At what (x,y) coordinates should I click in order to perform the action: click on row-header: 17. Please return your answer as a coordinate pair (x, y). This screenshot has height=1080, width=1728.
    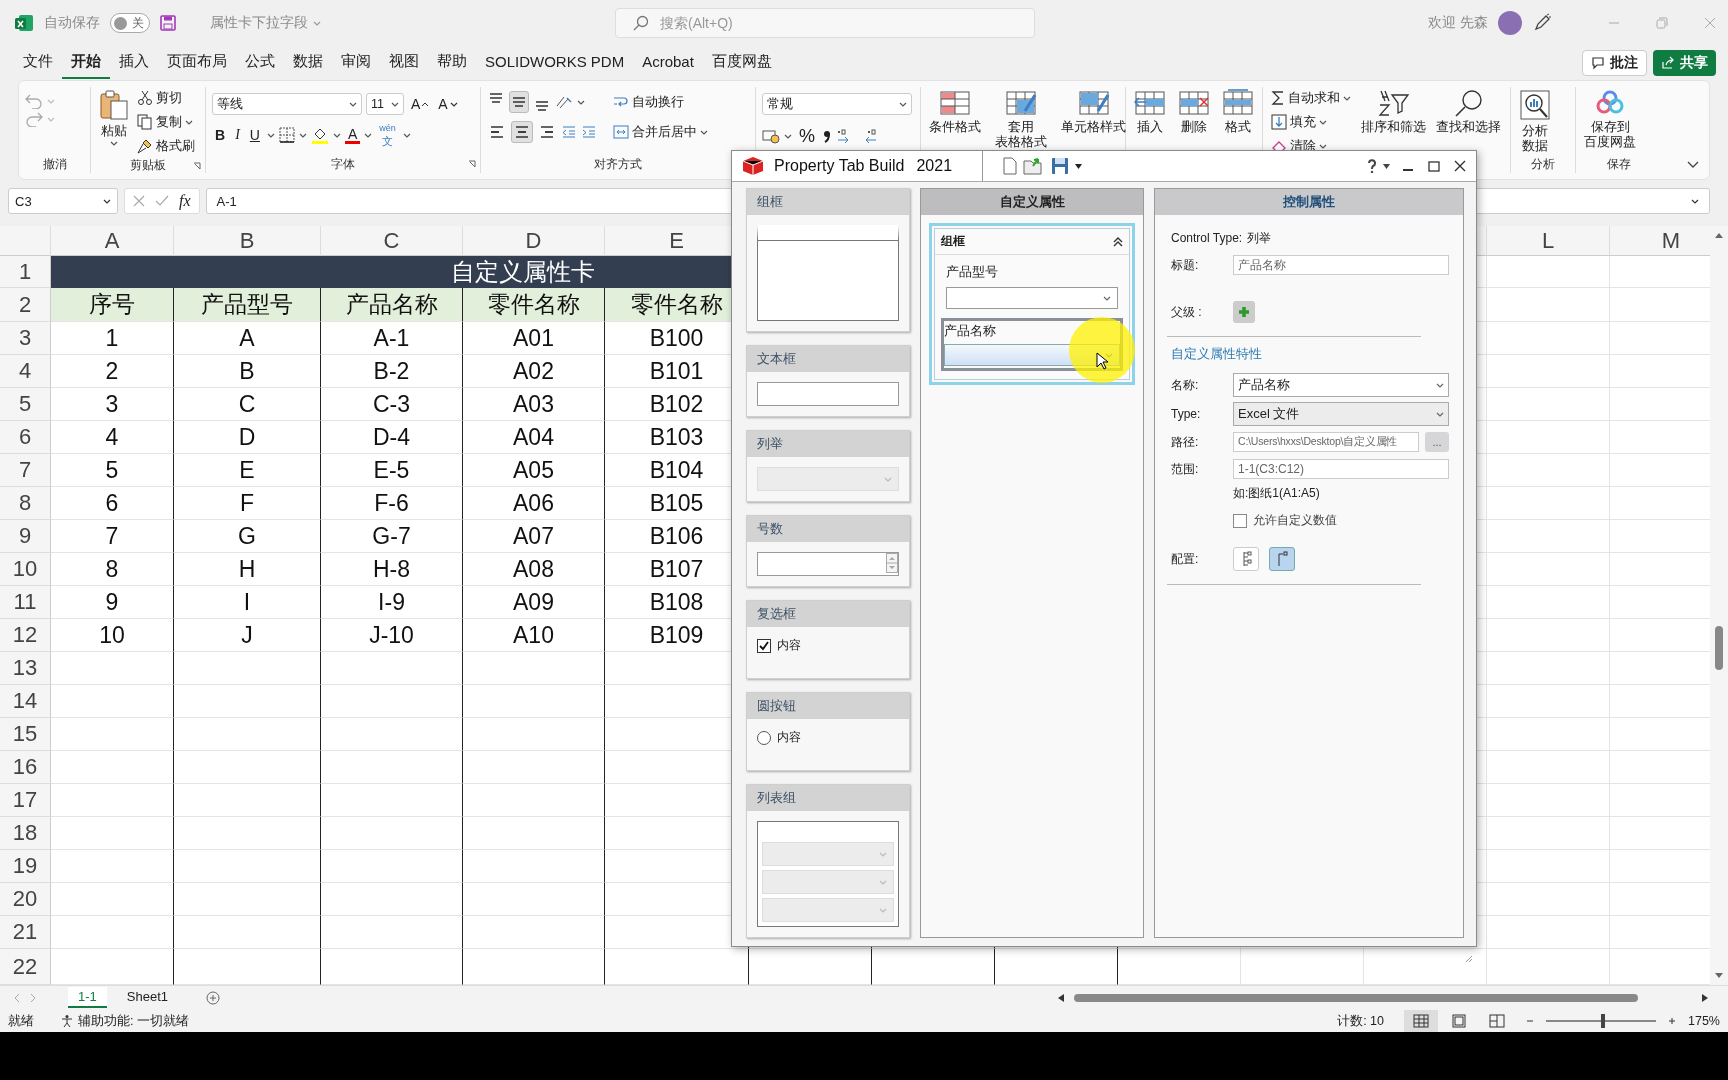
    Looking at the image, I should click on (25, 800).